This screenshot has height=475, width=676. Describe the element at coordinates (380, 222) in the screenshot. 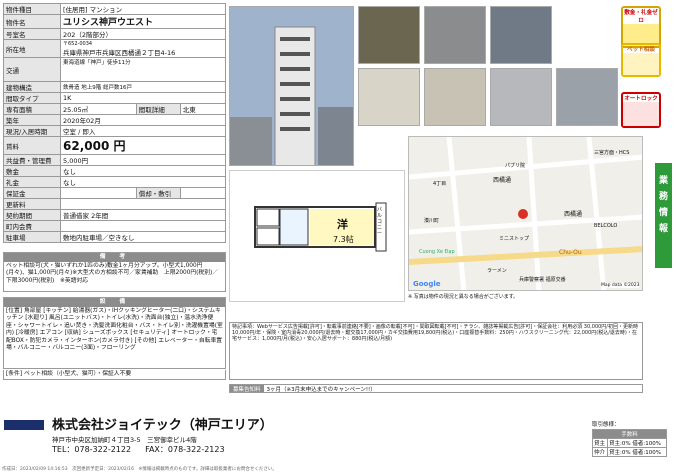

I see `balcony-label: バルコニー` at that location.